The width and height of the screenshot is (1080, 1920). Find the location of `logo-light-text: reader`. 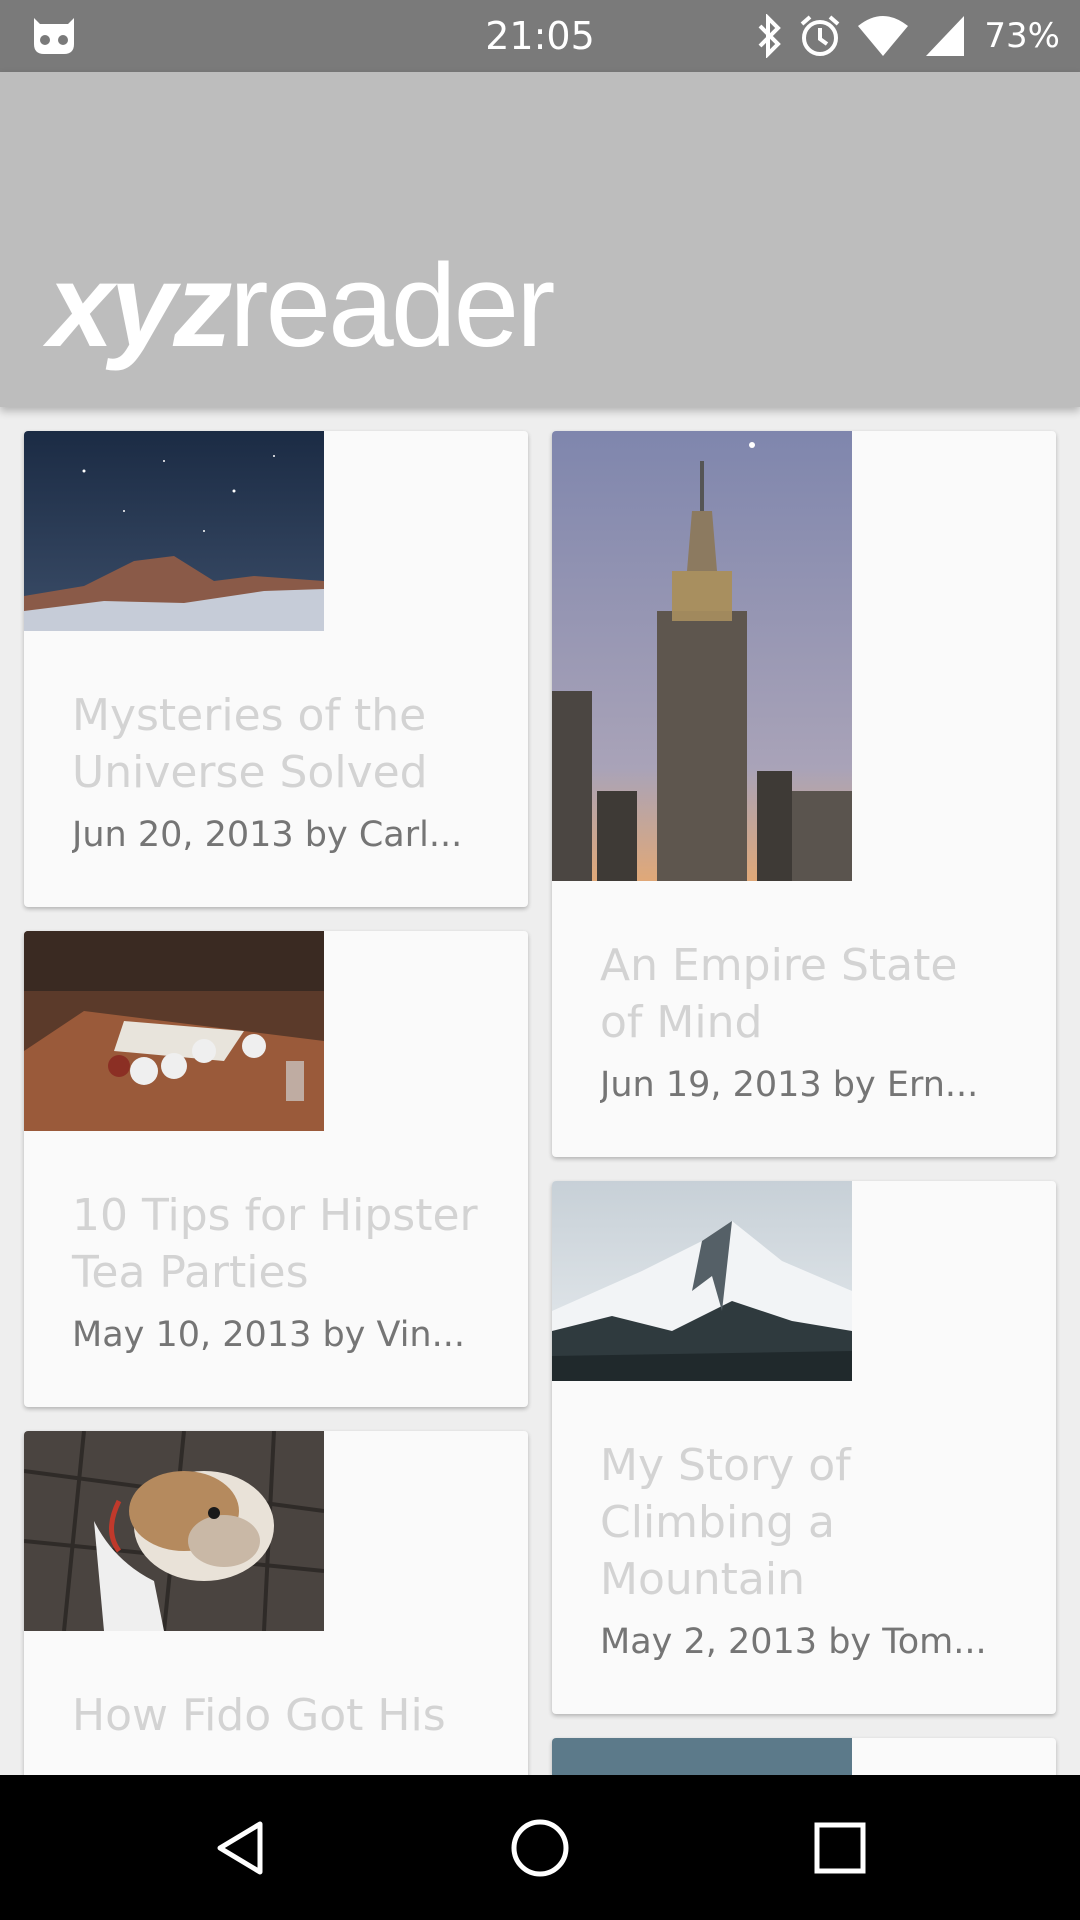

logo-light-text: reader is located at coordinates (392, 306).